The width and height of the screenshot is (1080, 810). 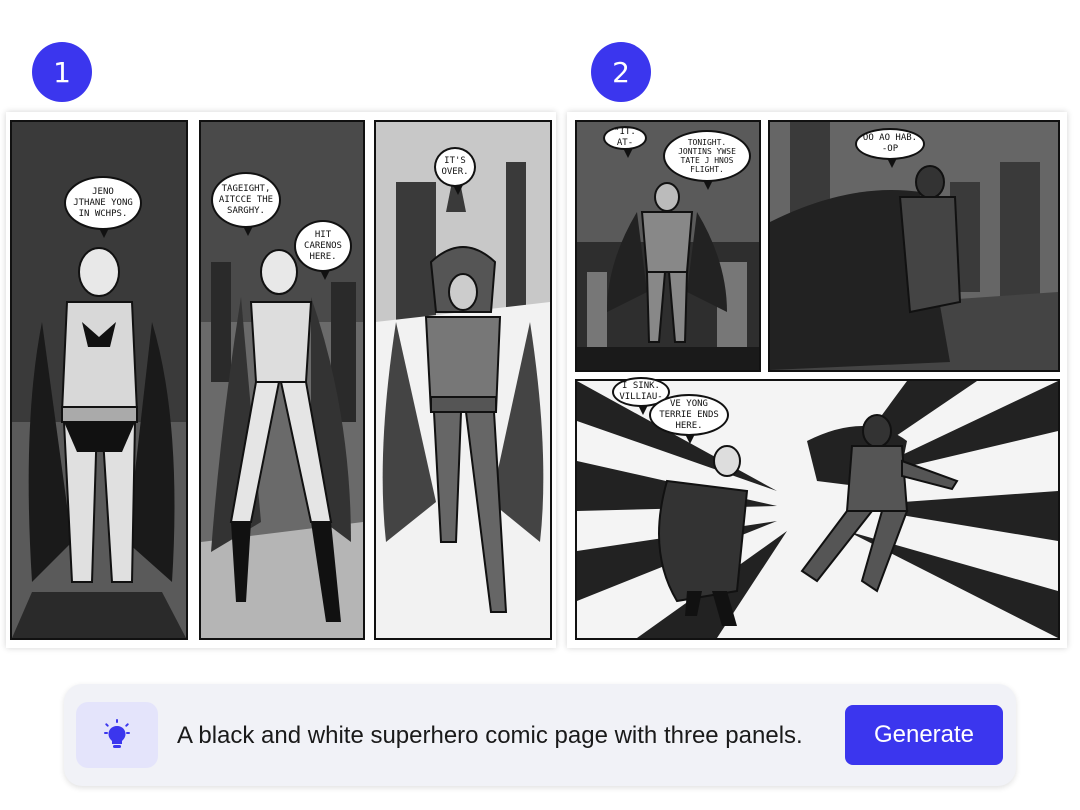 What do you see at coordinates (103, 207) in the screenshot?
I see `speech-bubble: JENO JTHANE YONG IN WCHPS.` at bounding box center [103, 207].